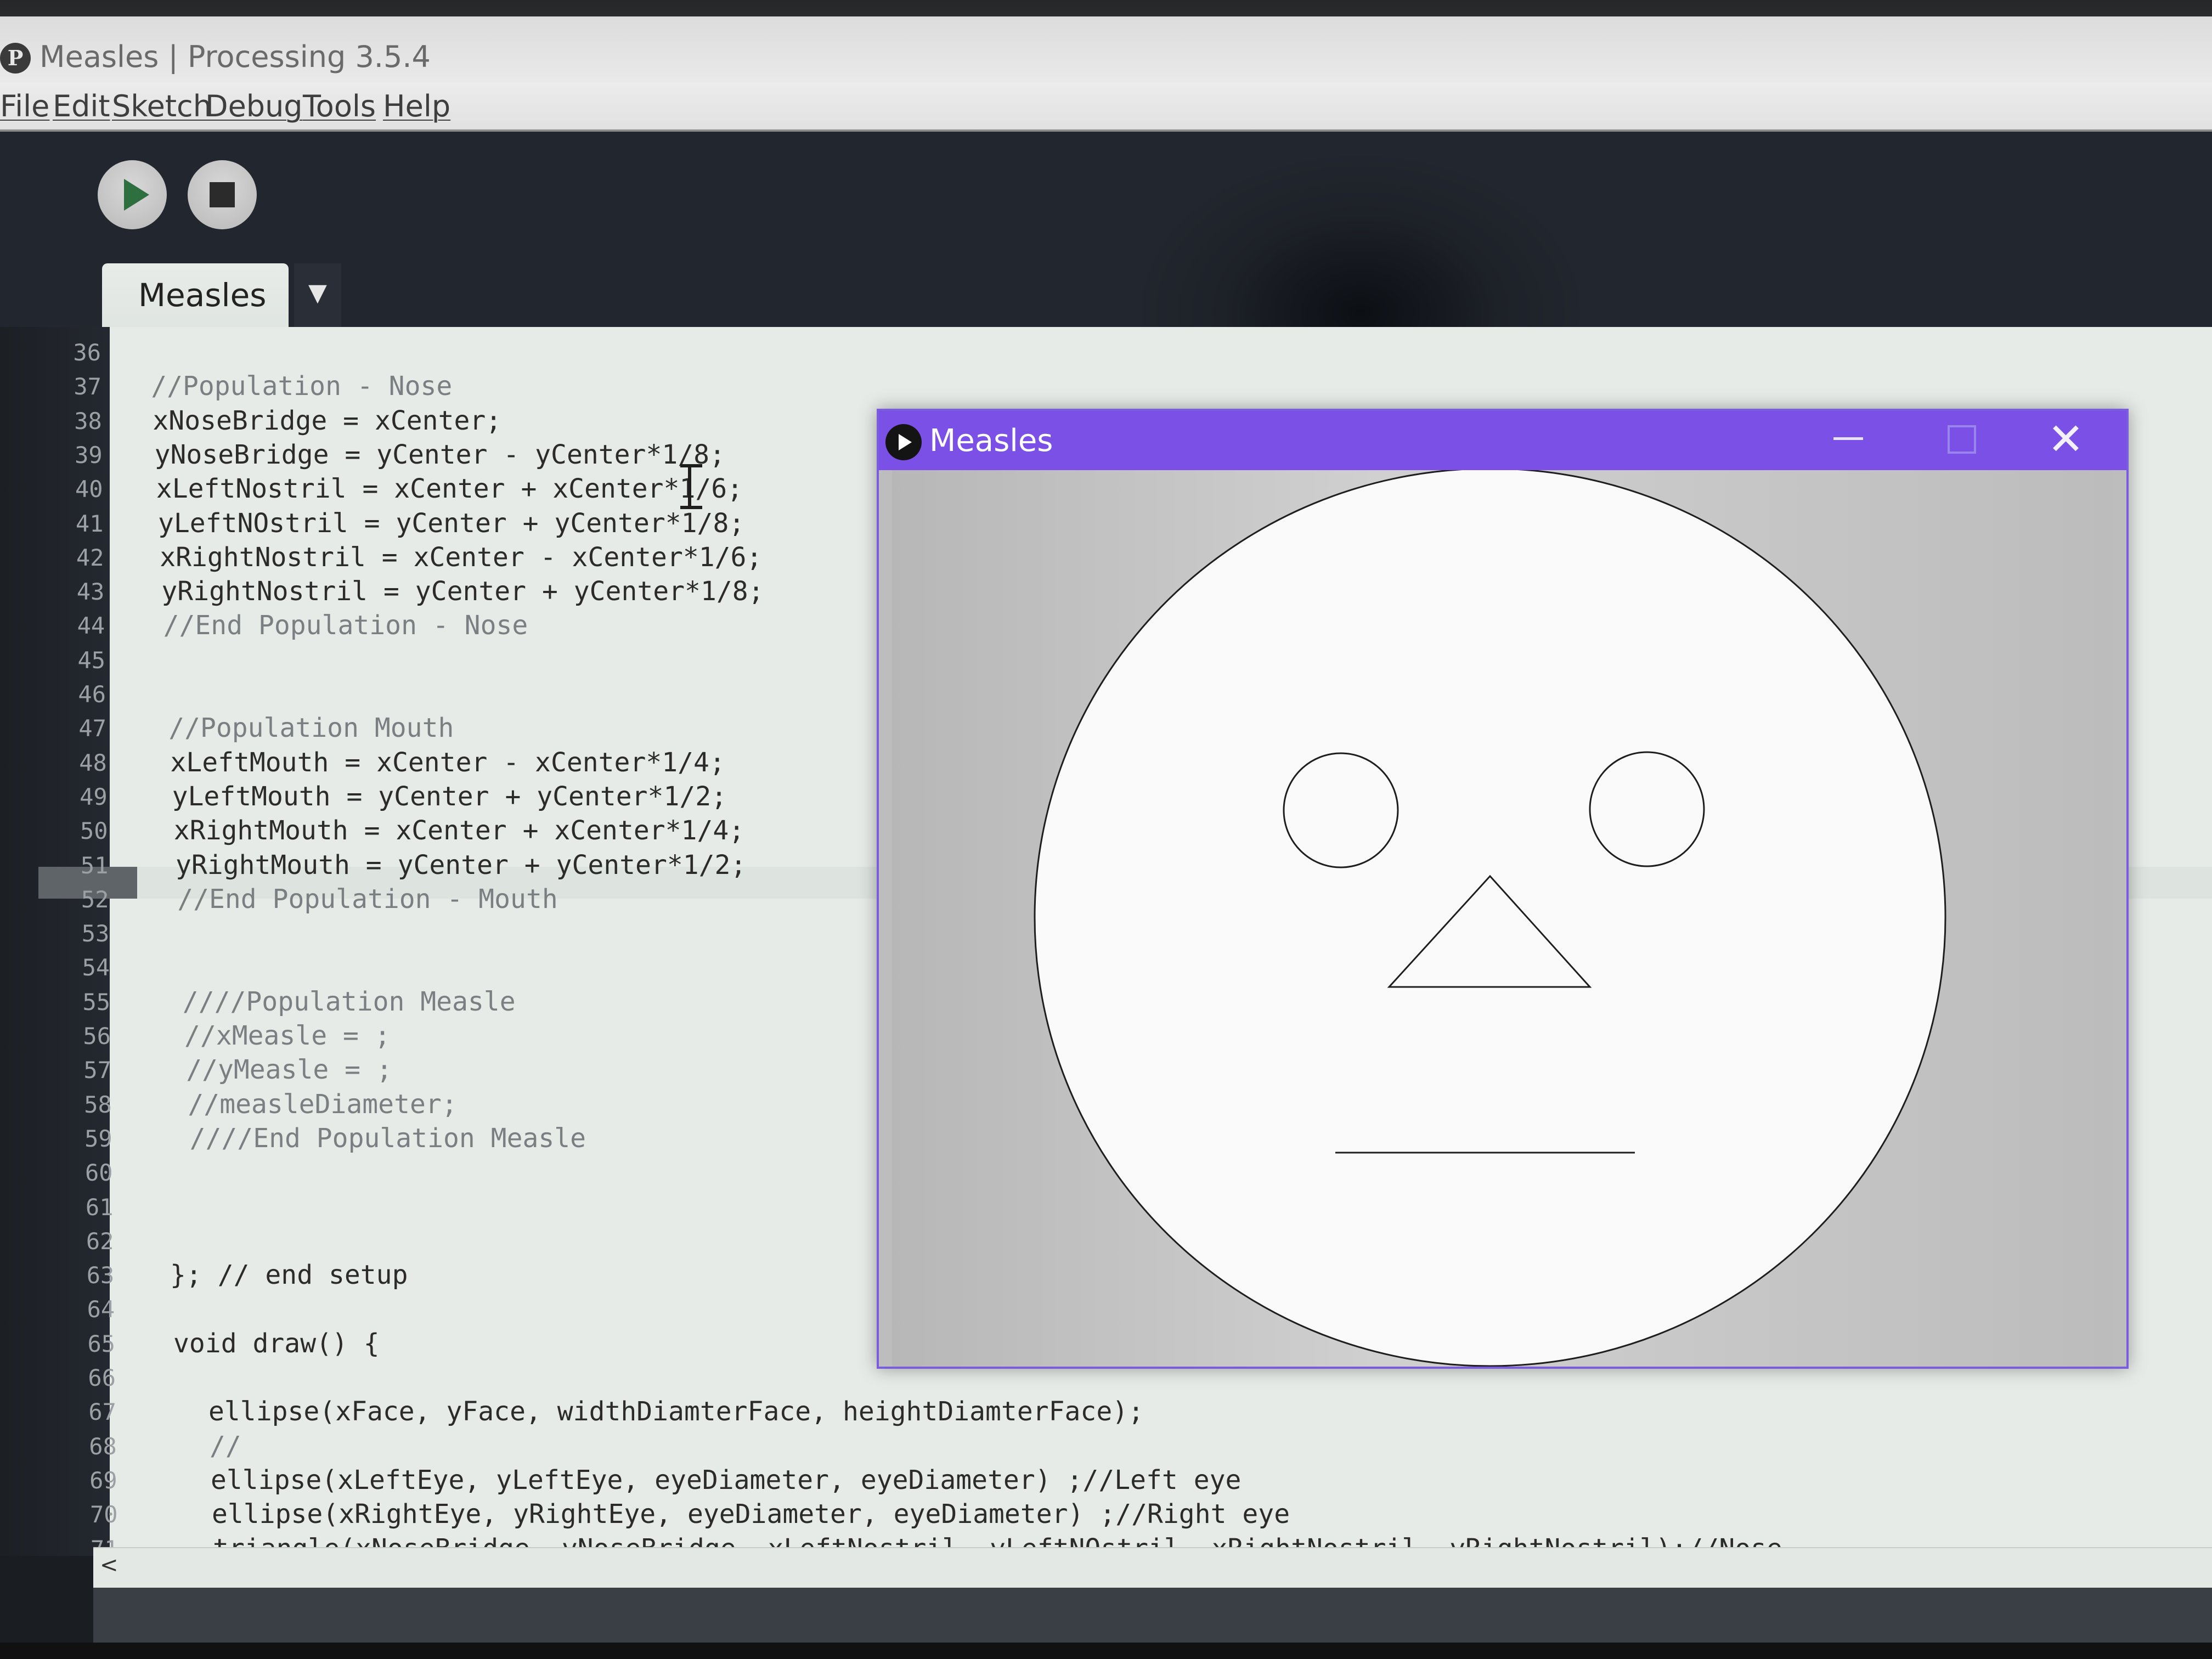 This screenshot has width=2212, height=1659. Describe the element at coordinates (459, 830) in the screenshot. I see `code-line: xRightMouth = xCenter + xCenter*1/4;` at that location.